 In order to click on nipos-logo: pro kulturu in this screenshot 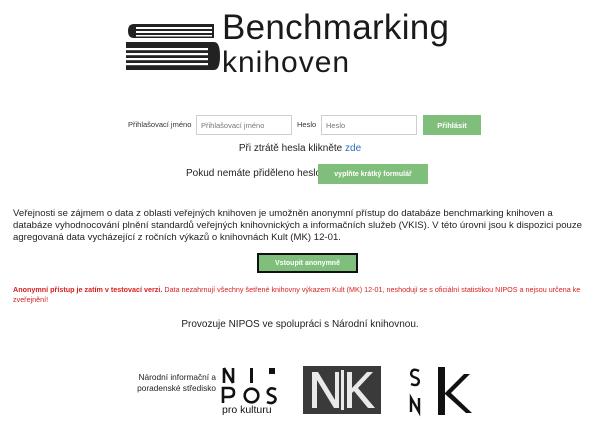, I will do `click(254, 391)`.